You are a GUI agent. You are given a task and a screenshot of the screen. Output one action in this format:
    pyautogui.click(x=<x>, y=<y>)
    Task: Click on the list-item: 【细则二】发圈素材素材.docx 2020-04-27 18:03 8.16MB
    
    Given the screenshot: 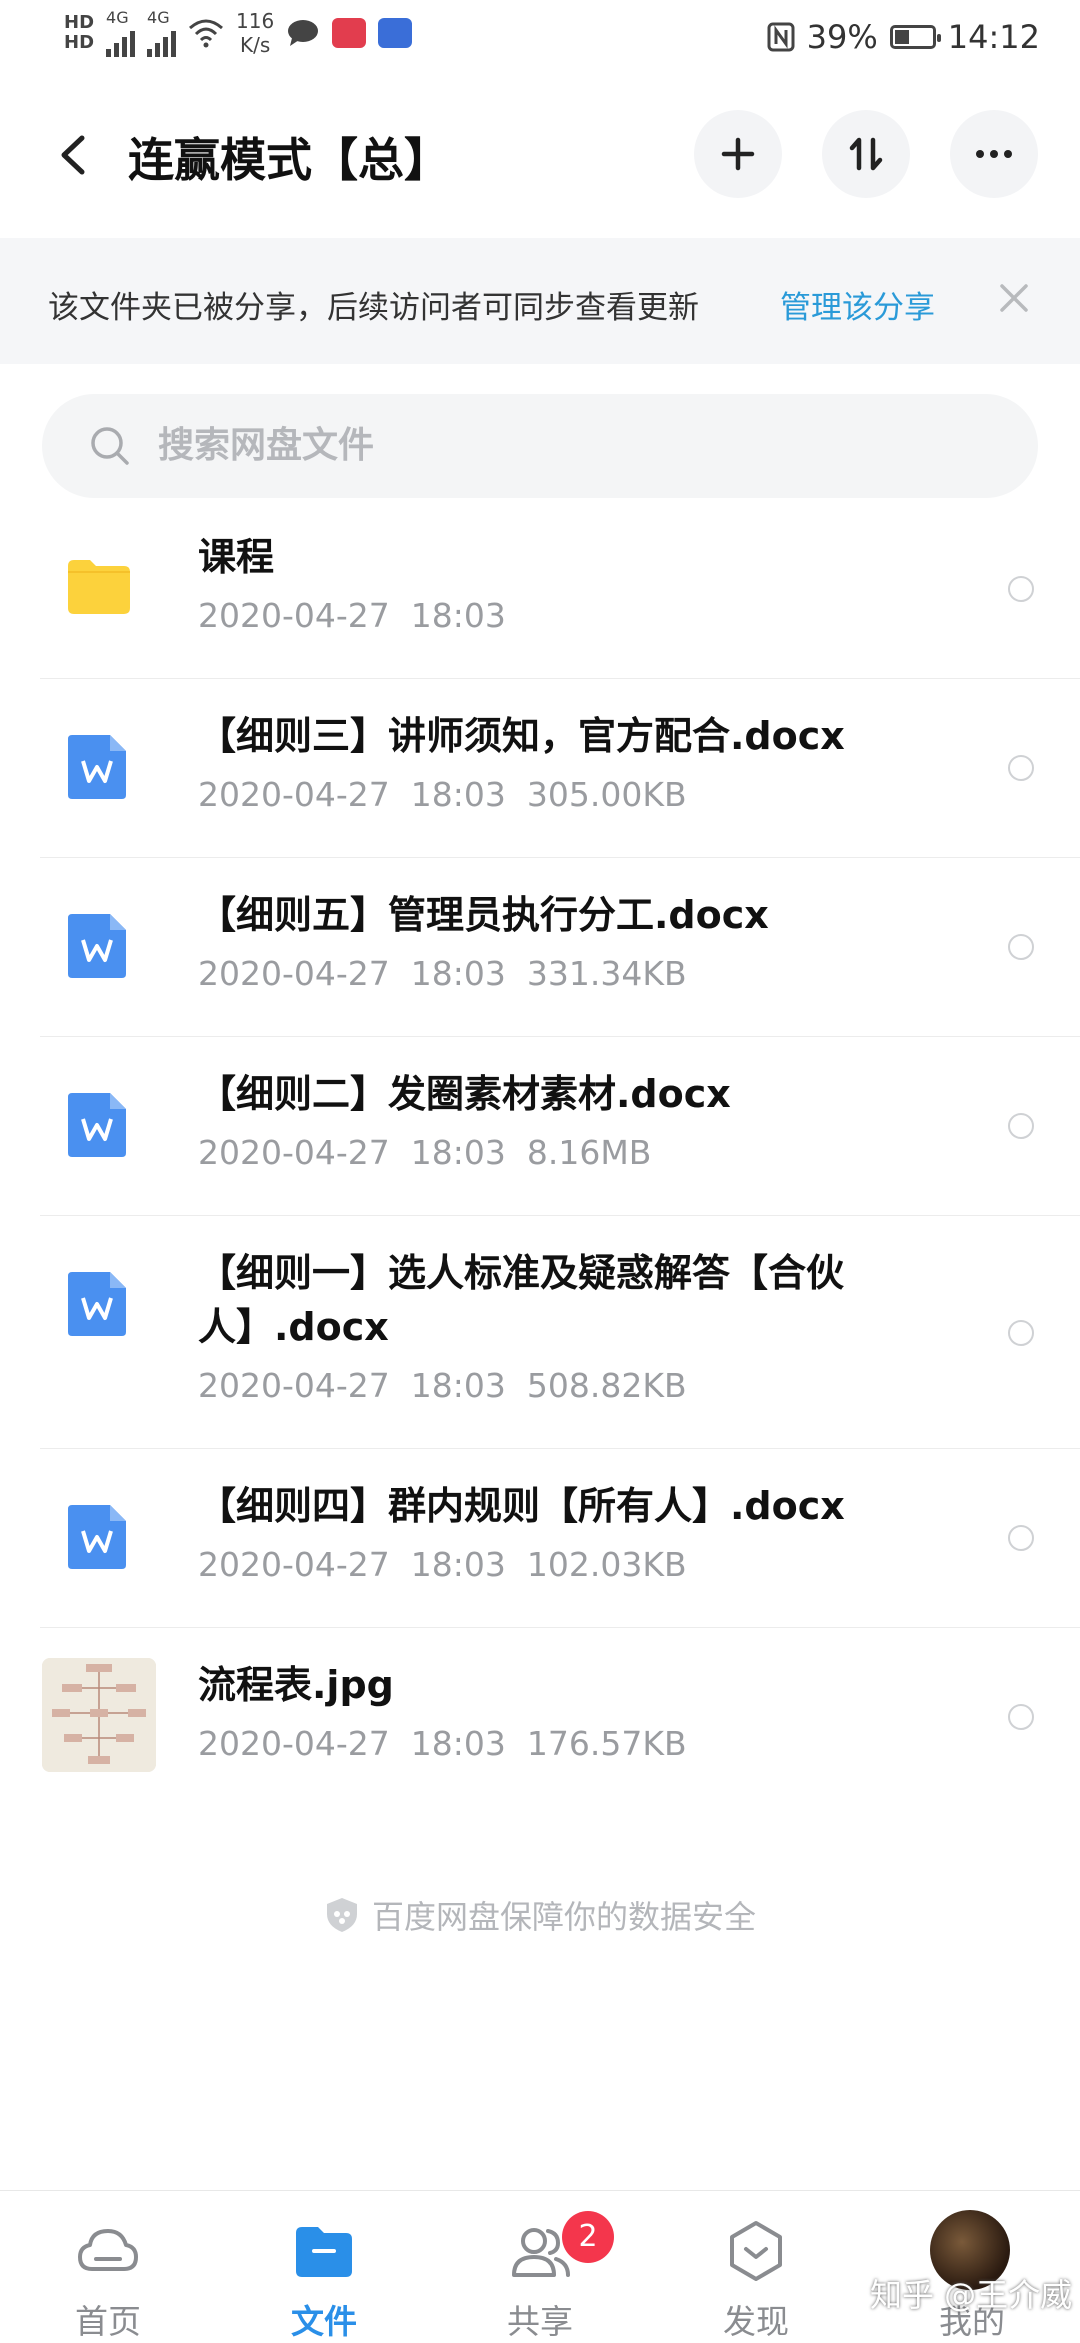 What is the action you would take?
    pyautogui.click(x=560, y=1126)
    